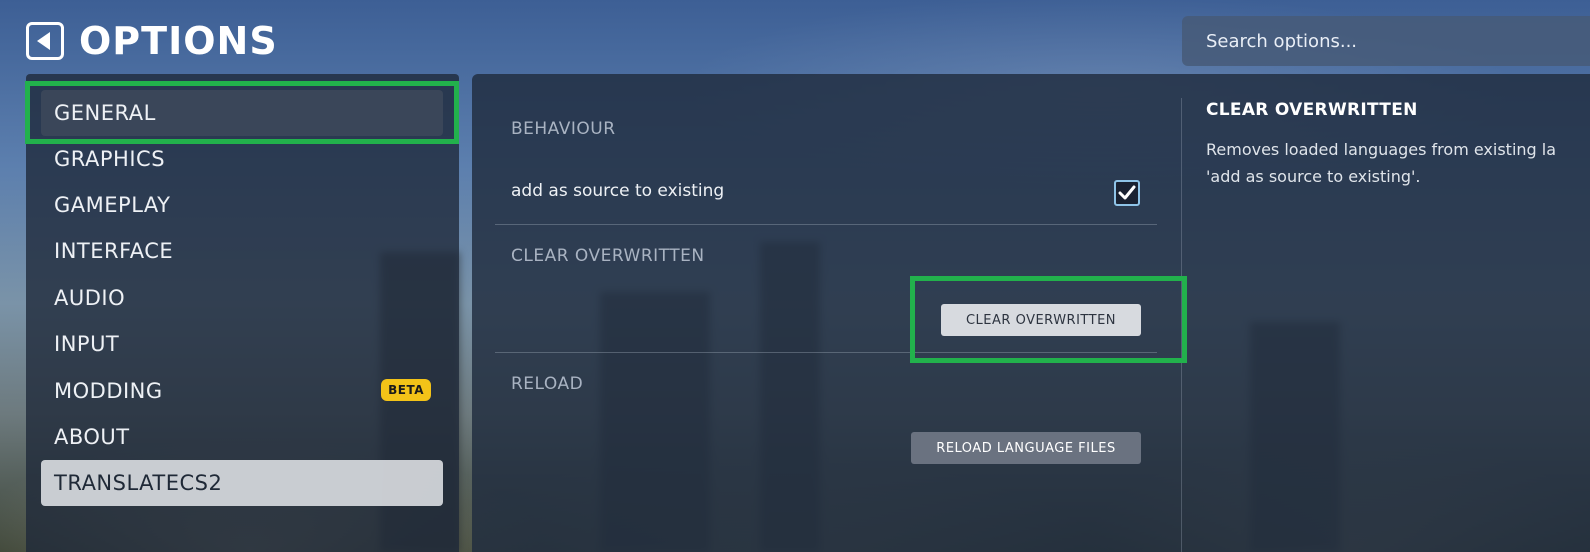 Image resolution: width=1590 pixels, height=552 pixels. I want to click on back-arrow-icon, so click(43, 41).